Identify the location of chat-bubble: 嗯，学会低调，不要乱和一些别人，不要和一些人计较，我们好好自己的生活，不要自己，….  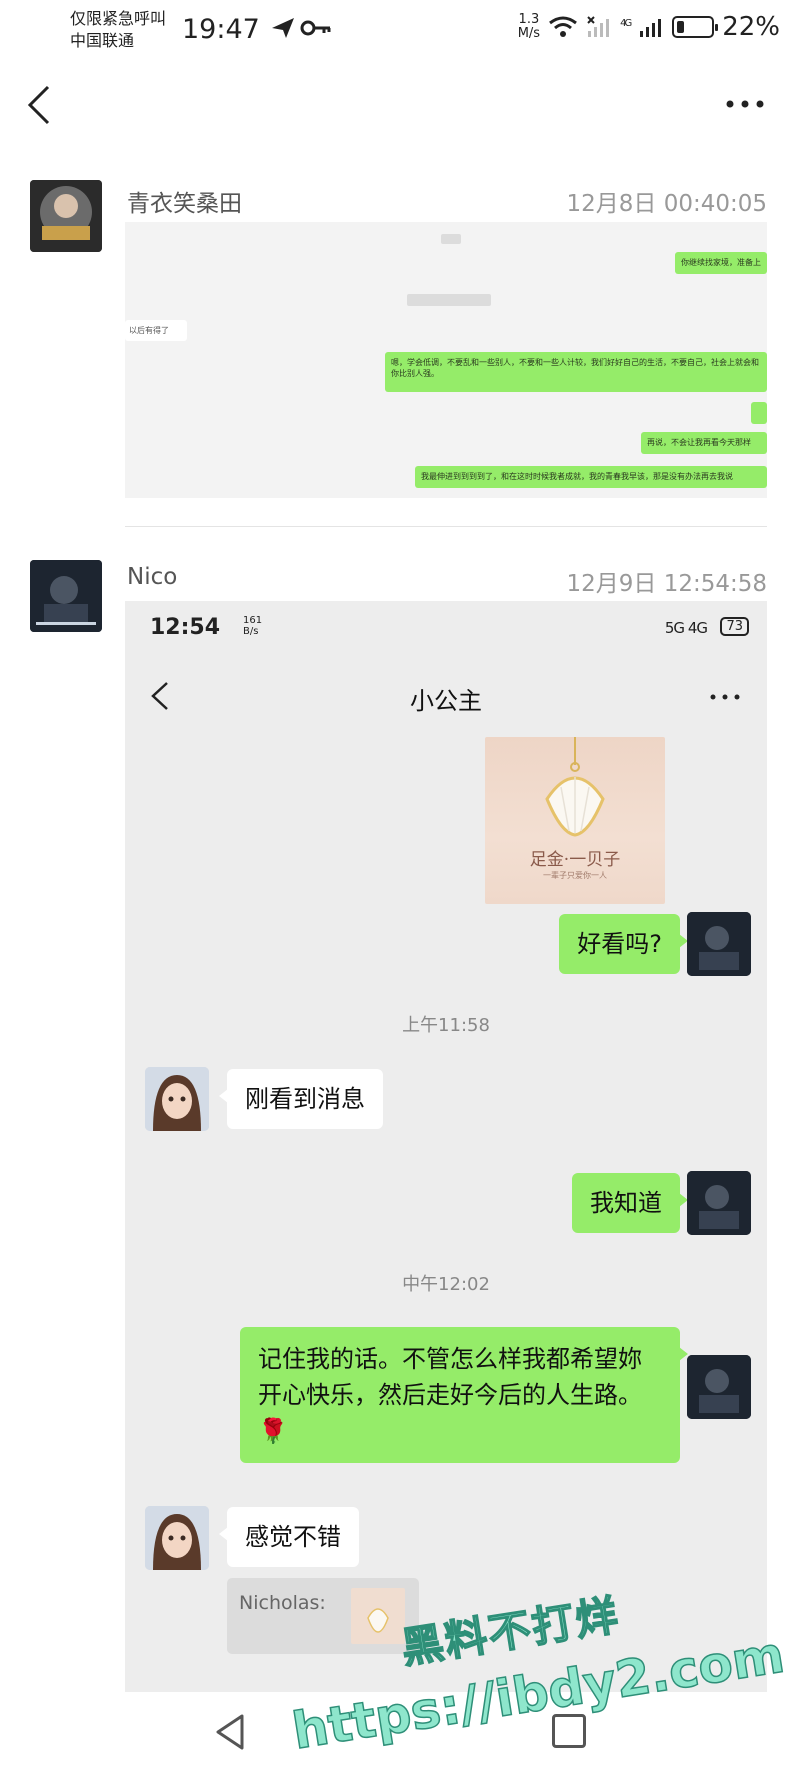
(576, 372).